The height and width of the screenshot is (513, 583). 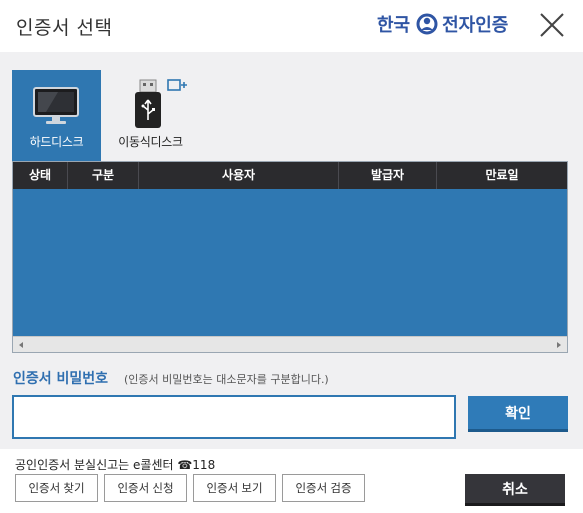 What do you see at coordinates (64, 28) in the screenshot?
I see `dialog-title: 인증서 선택` at bounding box center [64, 28].